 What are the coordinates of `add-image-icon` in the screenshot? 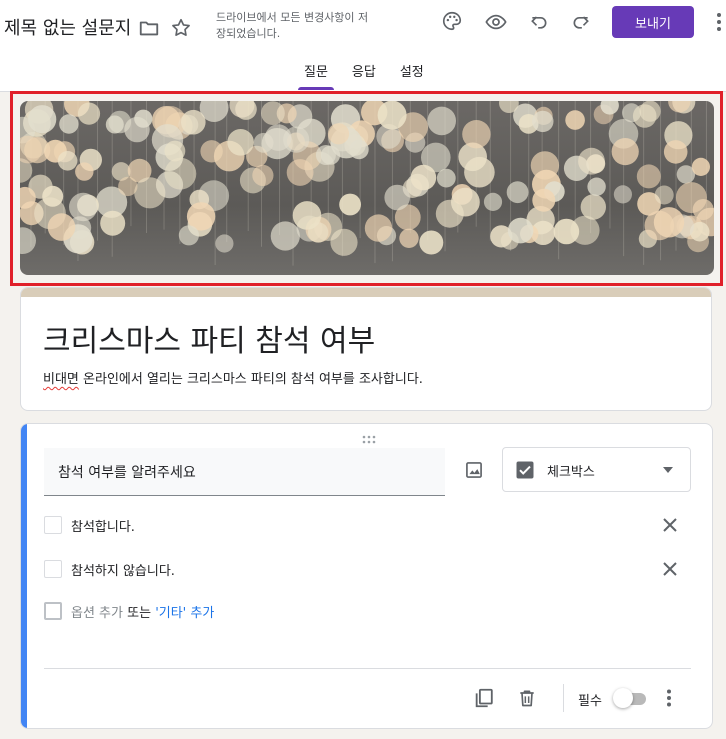 It's located at (474, 470).